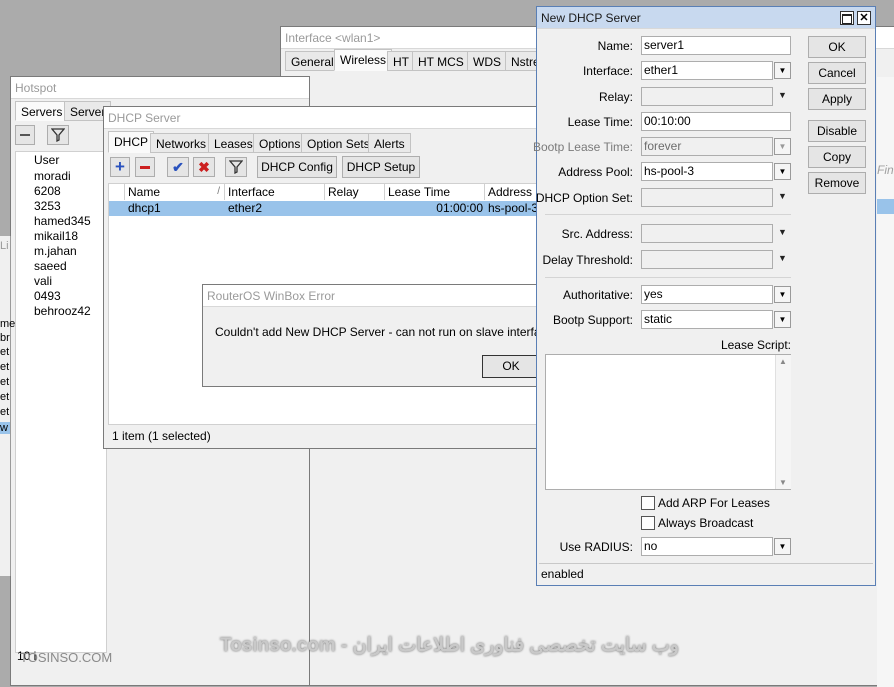 The width and height of the screenshot is (894, 687). I want to click on scroll-up-icon: ▲, so click(783, 361).